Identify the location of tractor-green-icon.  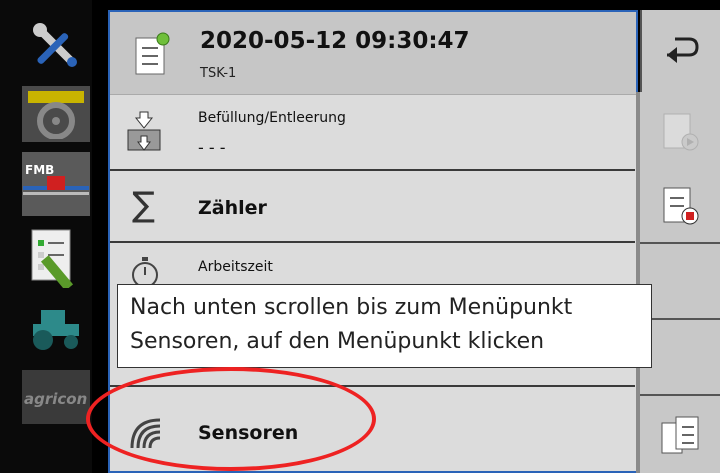
(56, 328).